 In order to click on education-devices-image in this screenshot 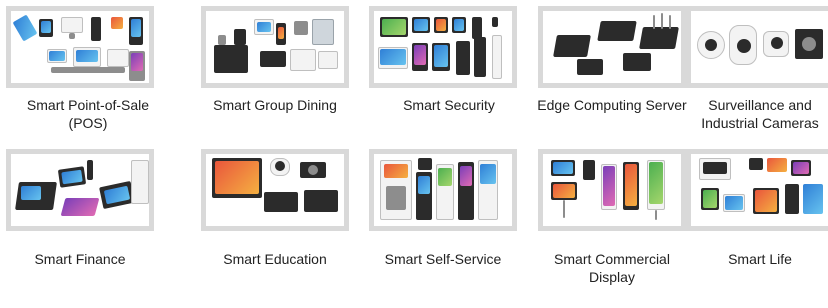, I will do `click(275, 190)`.